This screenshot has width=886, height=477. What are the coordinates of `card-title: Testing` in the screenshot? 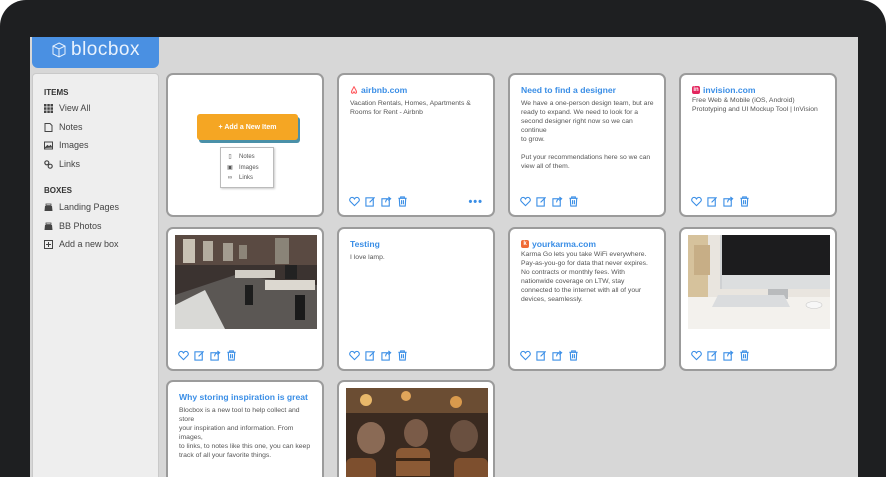 It's located at (365, 244).